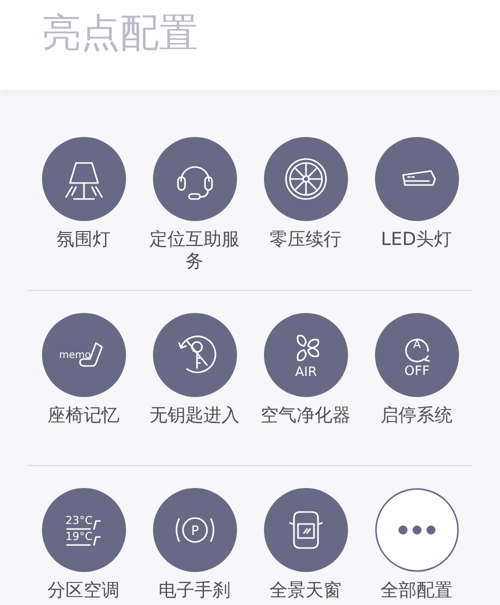  Describe the element at coordinates (194, 416) in the screenshot. I see `feature-label: 无钥匙进入` at that location.